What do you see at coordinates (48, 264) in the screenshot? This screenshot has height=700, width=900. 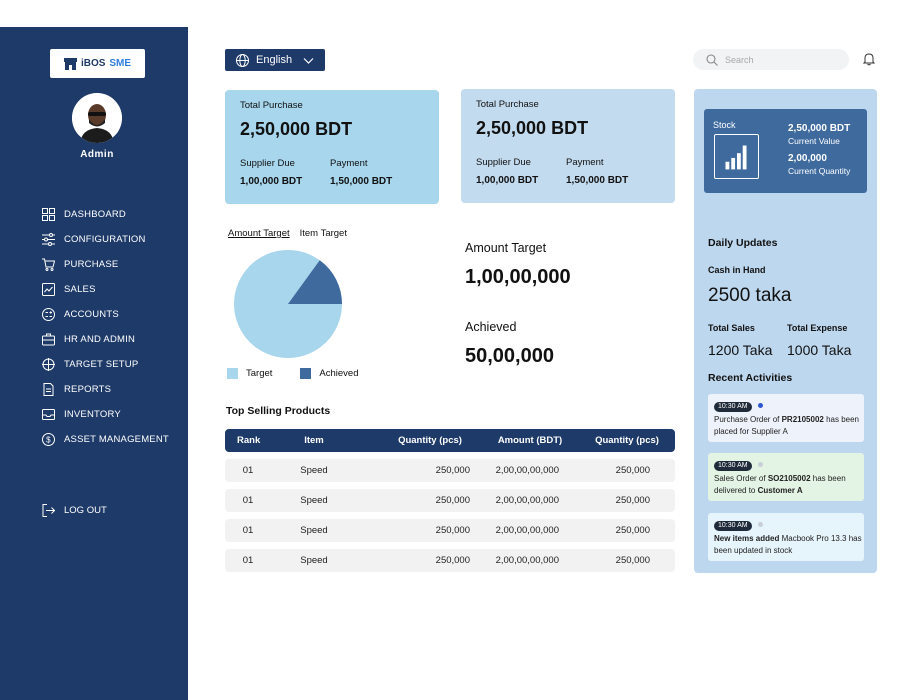 I see `cart-icon` at bounding box center [48, 264].